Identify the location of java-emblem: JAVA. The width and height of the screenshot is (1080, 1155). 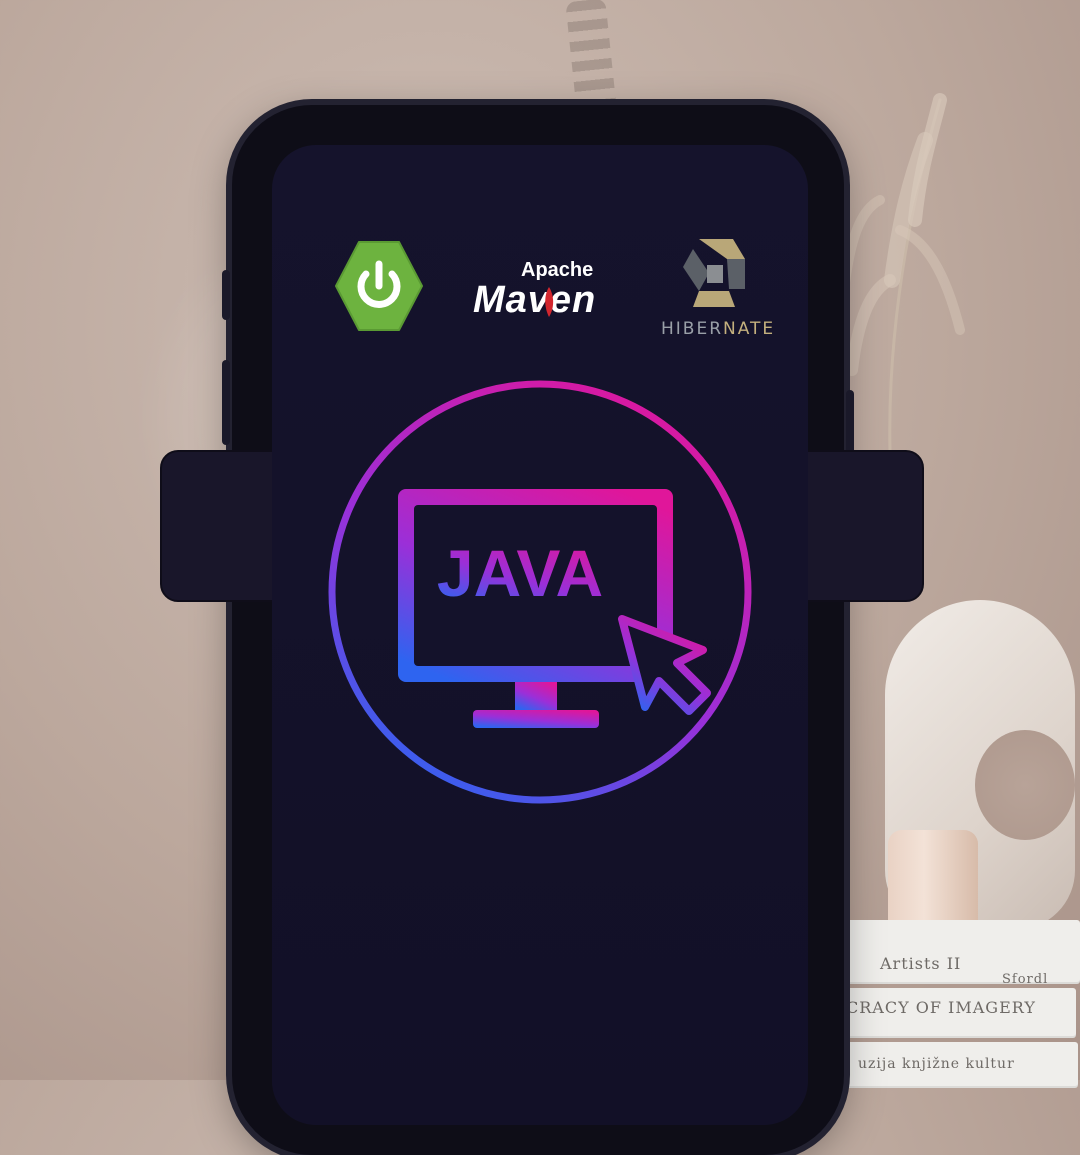
(540, 592).